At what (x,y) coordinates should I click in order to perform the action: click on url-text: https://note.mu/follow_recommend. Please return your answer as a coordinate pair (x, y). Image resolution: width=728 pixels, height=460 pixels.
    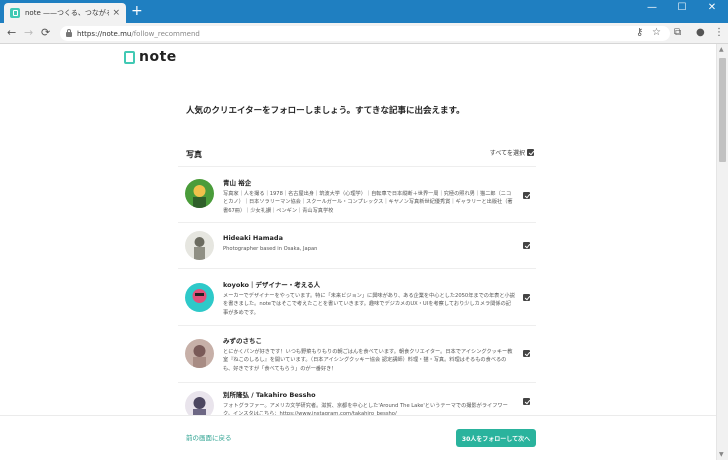
    Looking at the image, I should click on (138, 34).